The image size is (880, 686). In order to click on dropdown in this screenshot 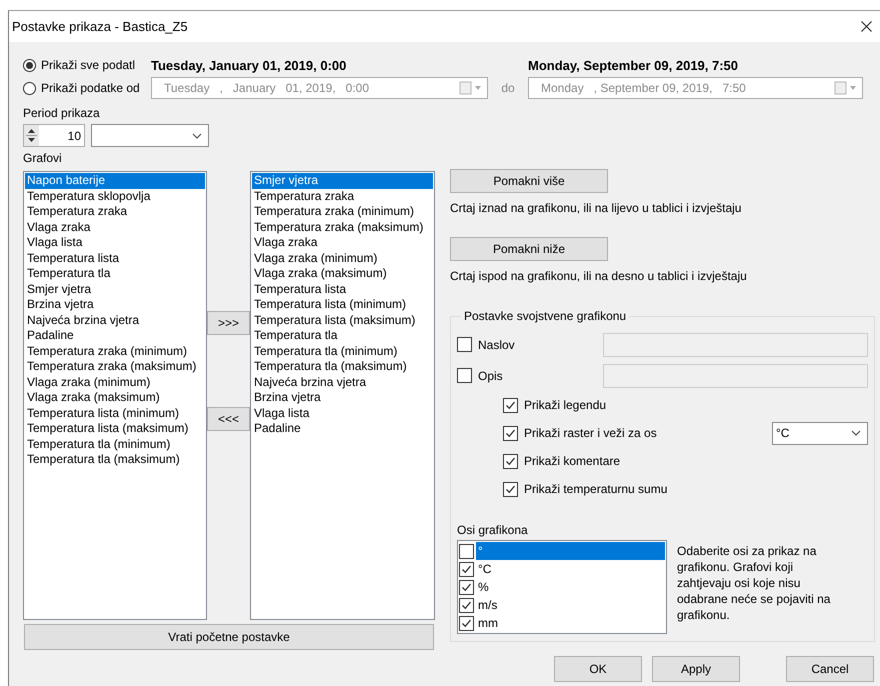, I will do `click(150, 135)`.